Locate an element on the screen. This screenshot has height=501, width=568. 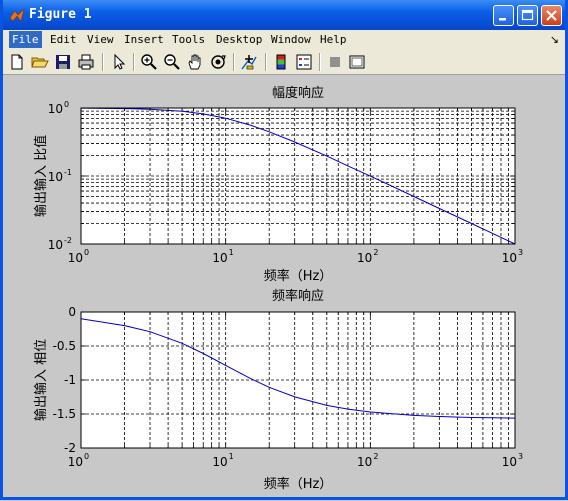
y-tick-exponent: -1 is located at coordinates (68, 172).